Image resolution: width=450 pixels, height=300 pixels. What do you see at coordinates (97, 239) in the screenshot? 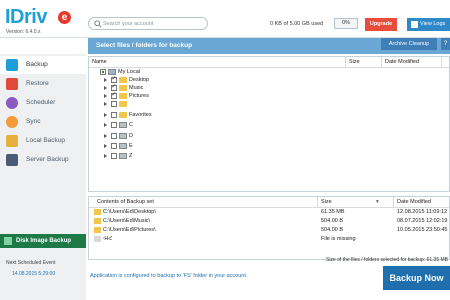
I see `file-icon` at bounding box center [97, 239].